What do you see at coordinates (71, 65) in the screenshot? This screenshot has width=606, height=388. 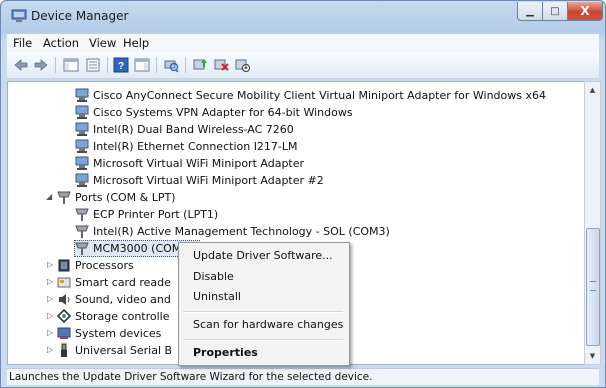 I see `show-hide-console-icon` at bounding box center [71, 65].